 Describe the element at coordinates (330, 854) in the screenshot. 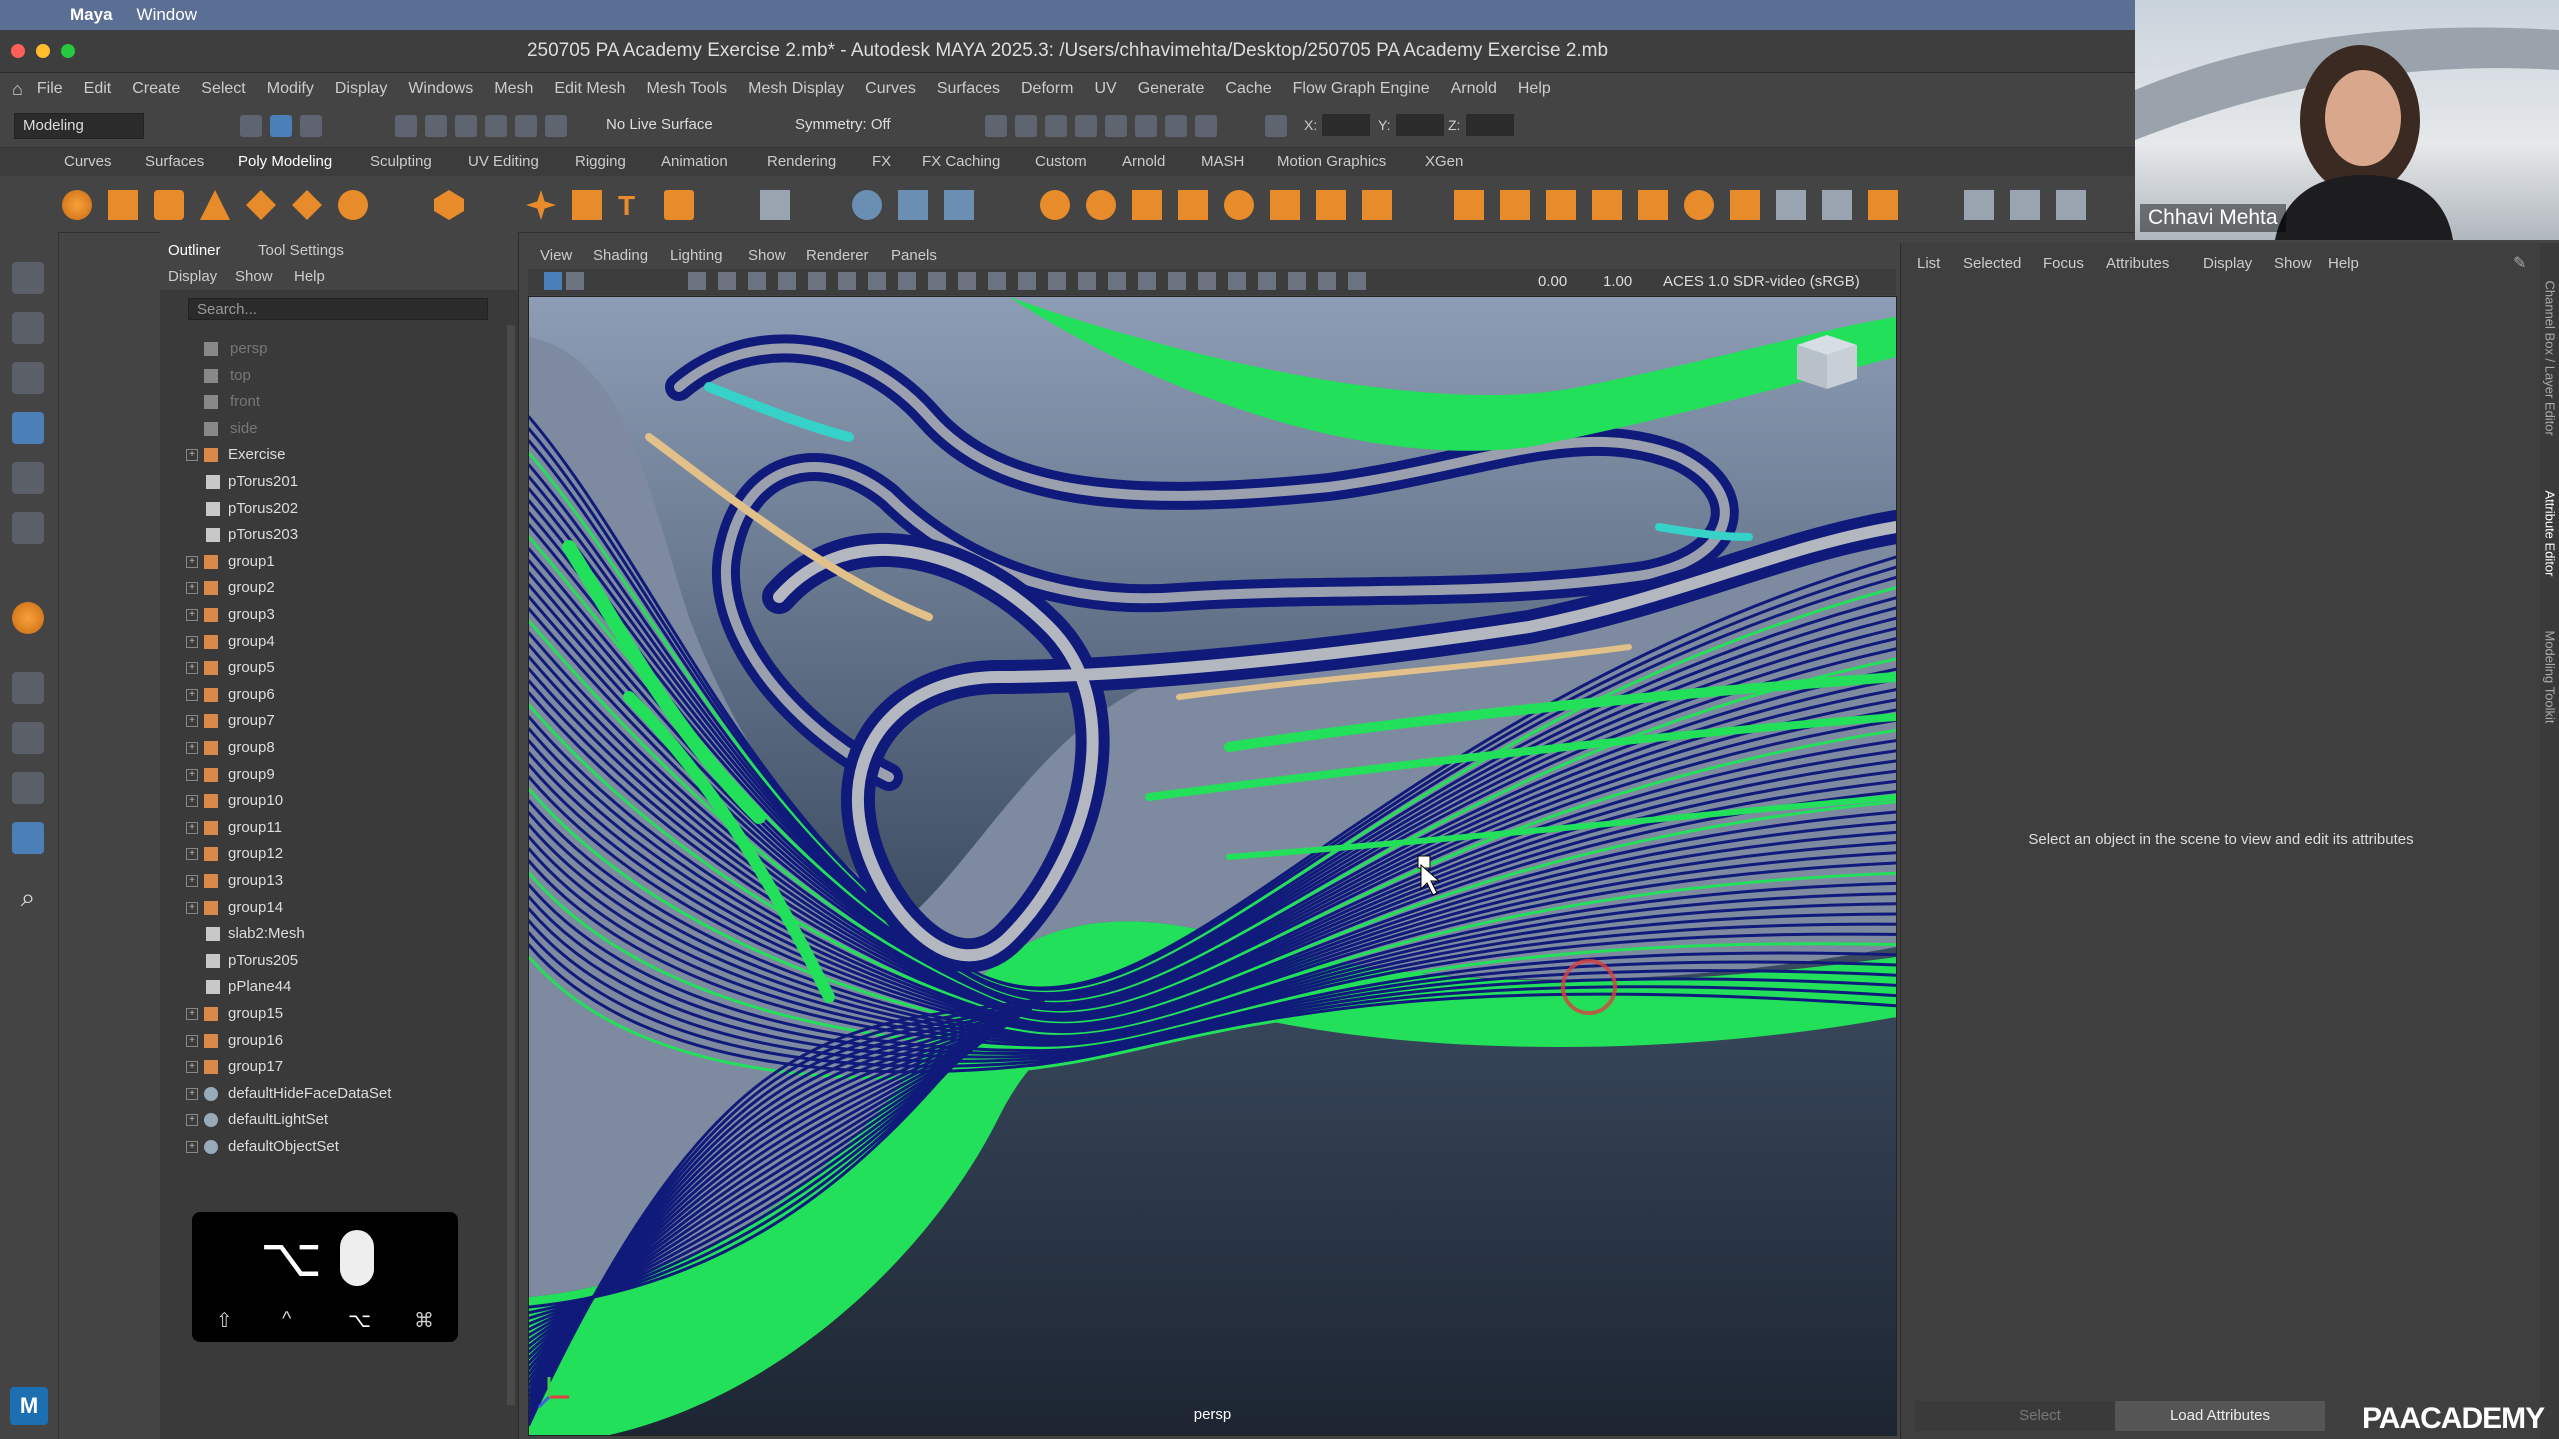

I see `outliner-item-group12: + group12` at that location.